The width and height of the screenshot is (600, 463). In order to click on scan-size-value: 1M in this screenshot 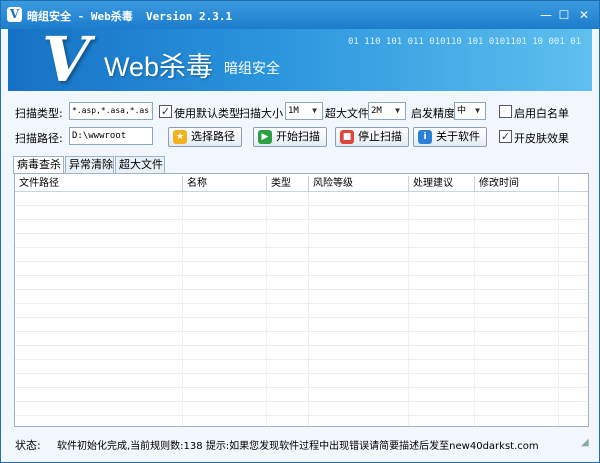, I will do `click(293, 111)`.